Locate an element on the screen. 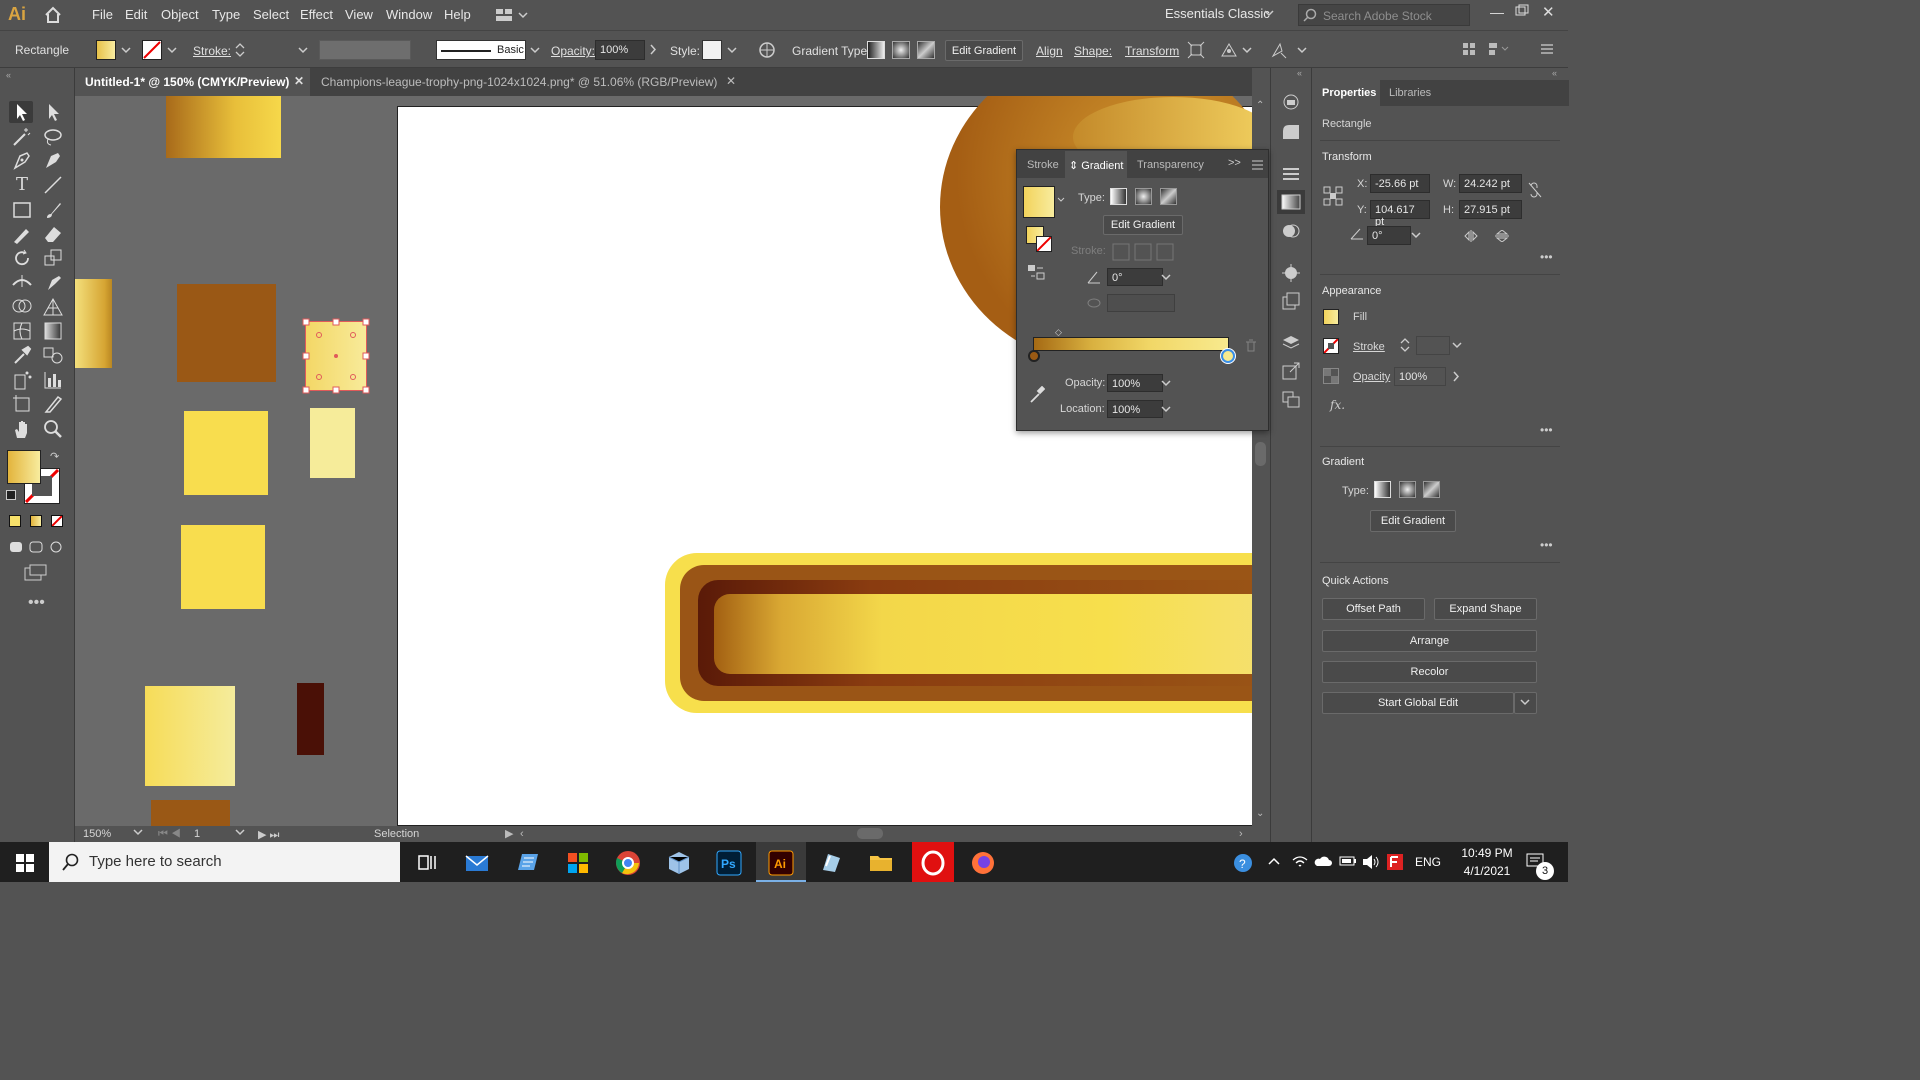  start-global-edit-button: Start Global Edit is located at coordinates (1418, 703).